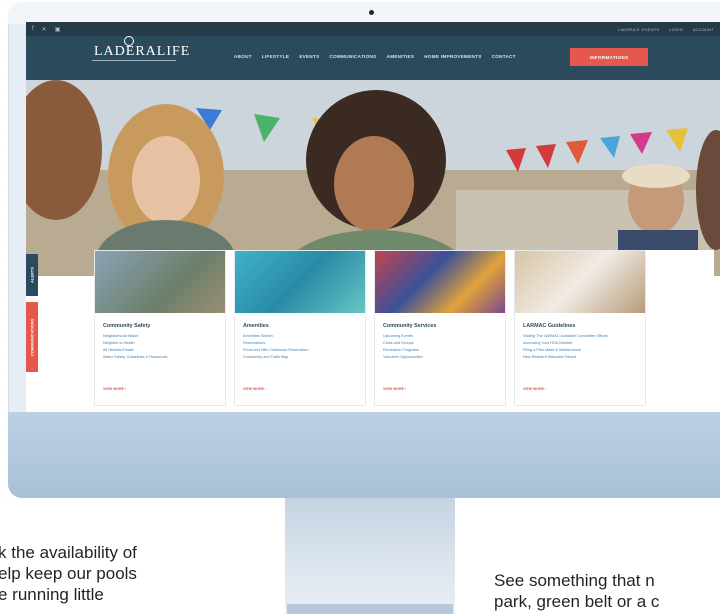 The width and height of the screenshot is (720, 614). What do you see at coordinates (504, 56) in the screenshot?
I see `nav-item-contact: CONTACT` at bounding box center [504, 56].